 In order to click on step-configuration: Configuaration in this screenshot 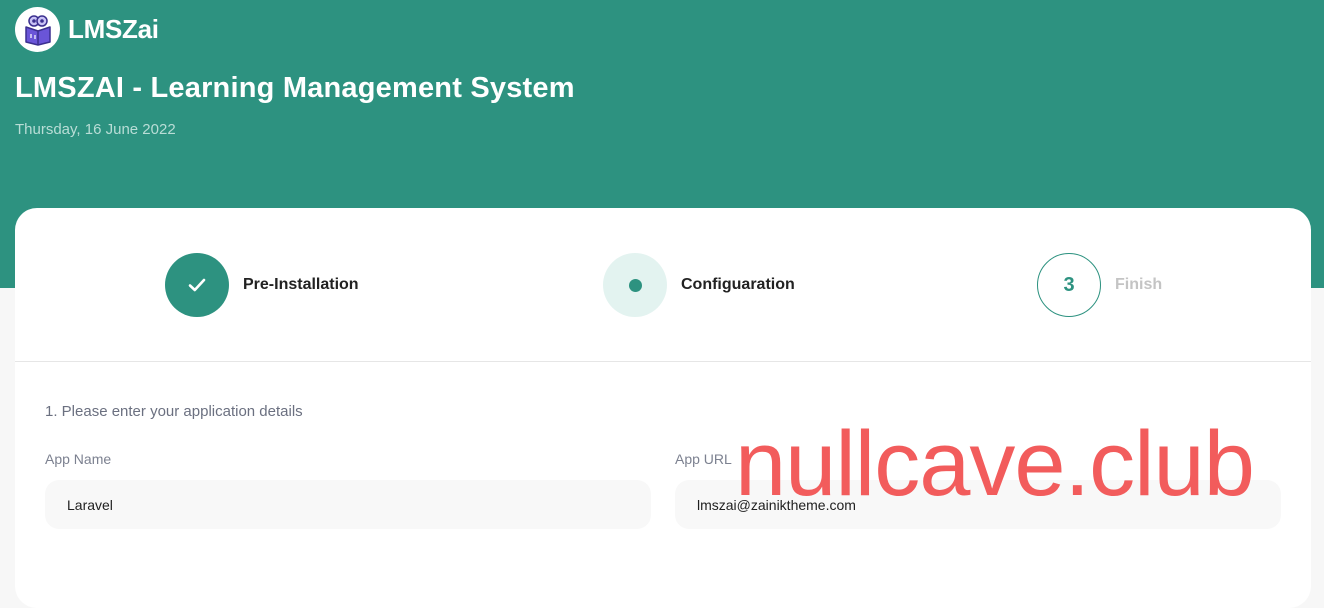, I will do `click(699, 285)`.